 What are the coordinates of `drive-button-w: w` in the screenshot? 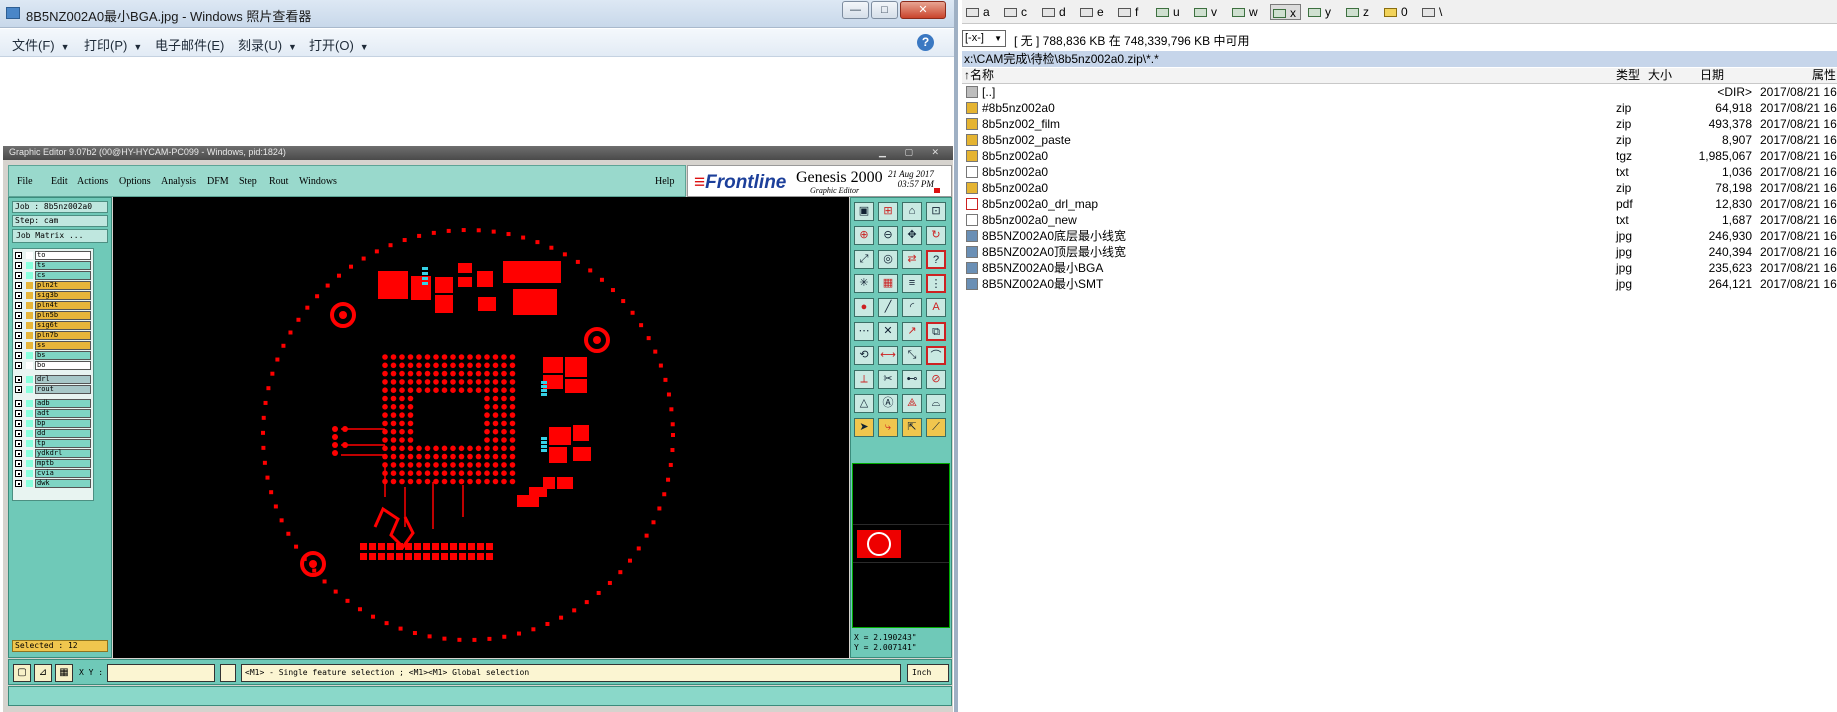 It's located at (1247, 12).